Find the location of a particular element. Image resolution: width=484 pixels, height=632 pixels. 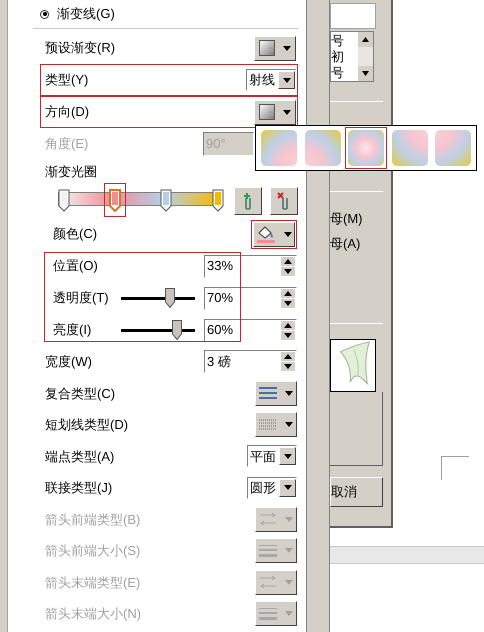

field-label: 联接类型(J) is located at coordinates (78, 488).